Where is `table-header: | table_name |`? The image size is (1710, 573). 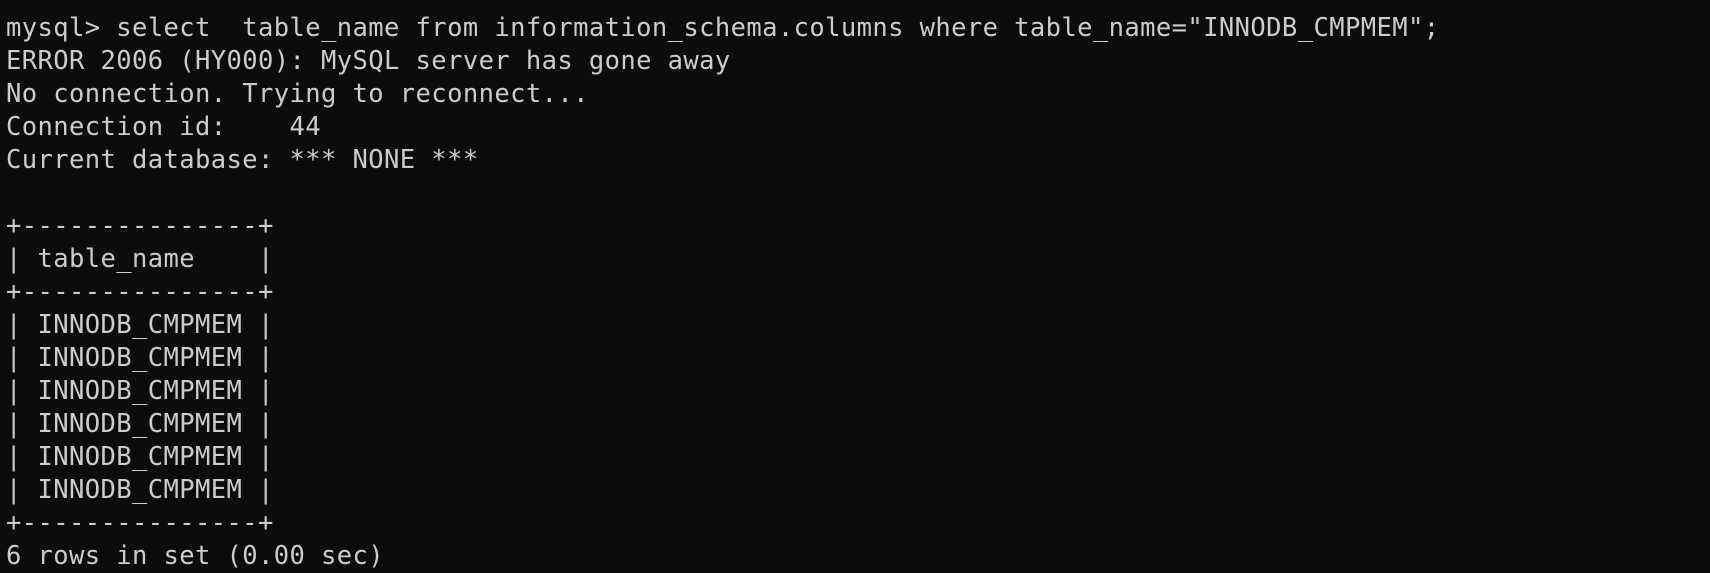
table-header: | table_name | is located at coordinates (140, 259).